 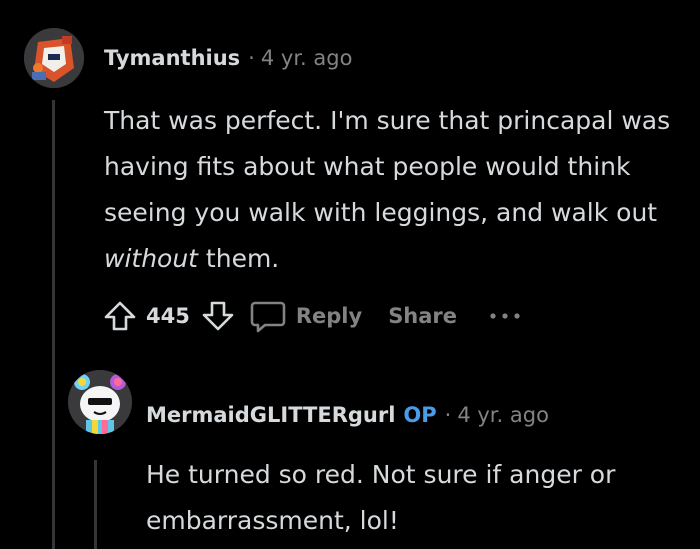 I want to click on panda-avatar-icon, so click(x=100, y=402).